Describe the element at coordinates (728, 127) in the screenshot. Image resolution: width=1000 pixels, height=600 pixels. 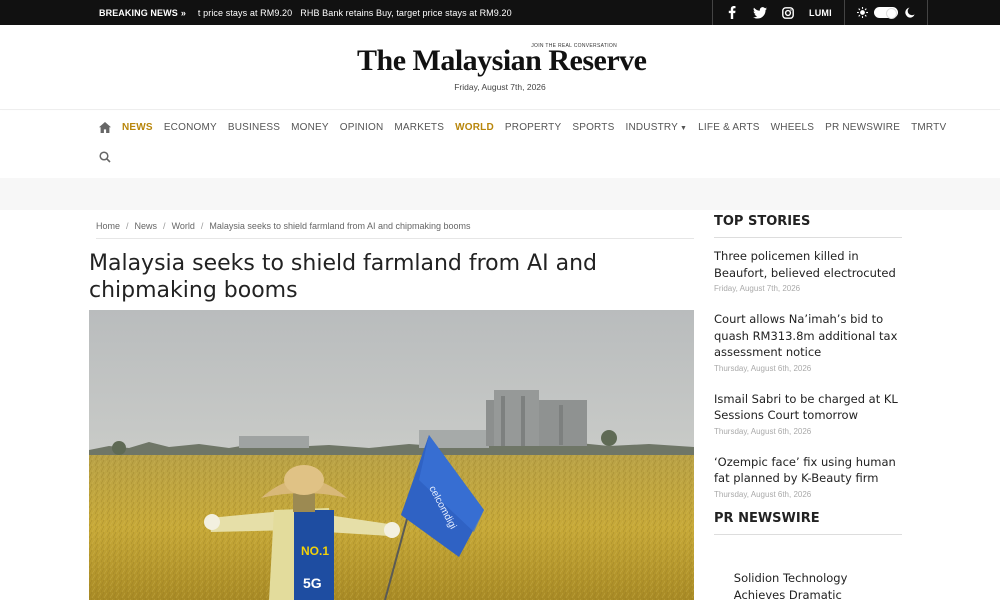
I see `nav-item-life-arts: LIFE & ARTS` at that location.